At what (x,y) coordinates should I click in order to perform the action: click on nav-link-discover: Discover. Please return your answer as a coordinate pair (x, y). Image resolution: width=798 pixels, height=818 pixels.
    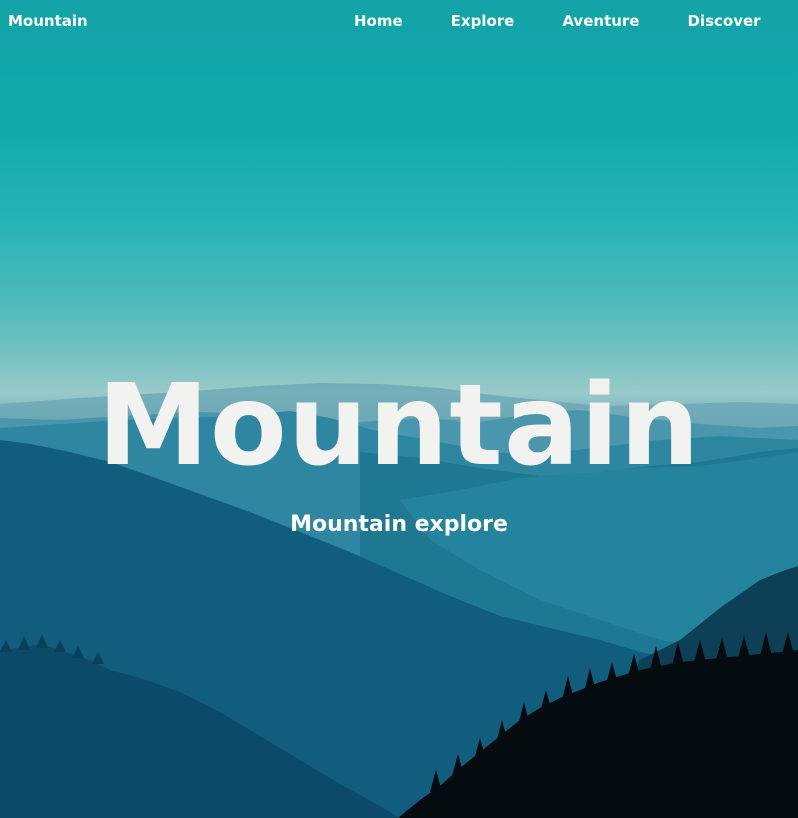
    Looking at the image, I should click on (723, 21).